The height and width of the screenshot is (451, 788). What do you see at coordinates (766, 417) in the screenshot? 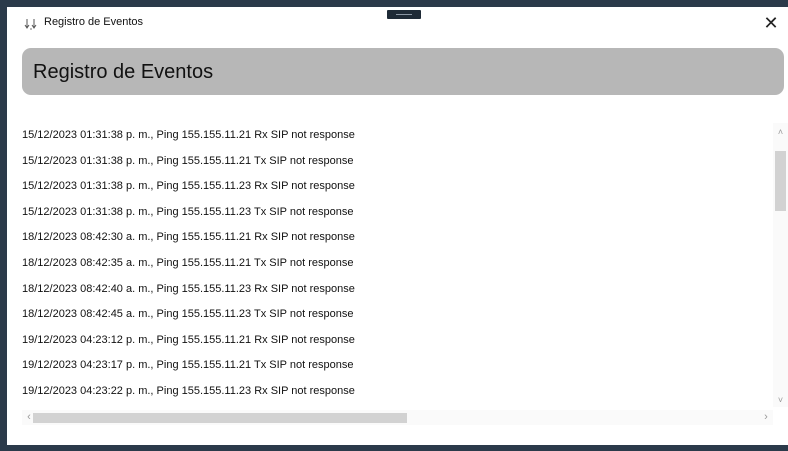
I see `scroll-right-arrow-icon: ›` at bounding box center [766, 417].